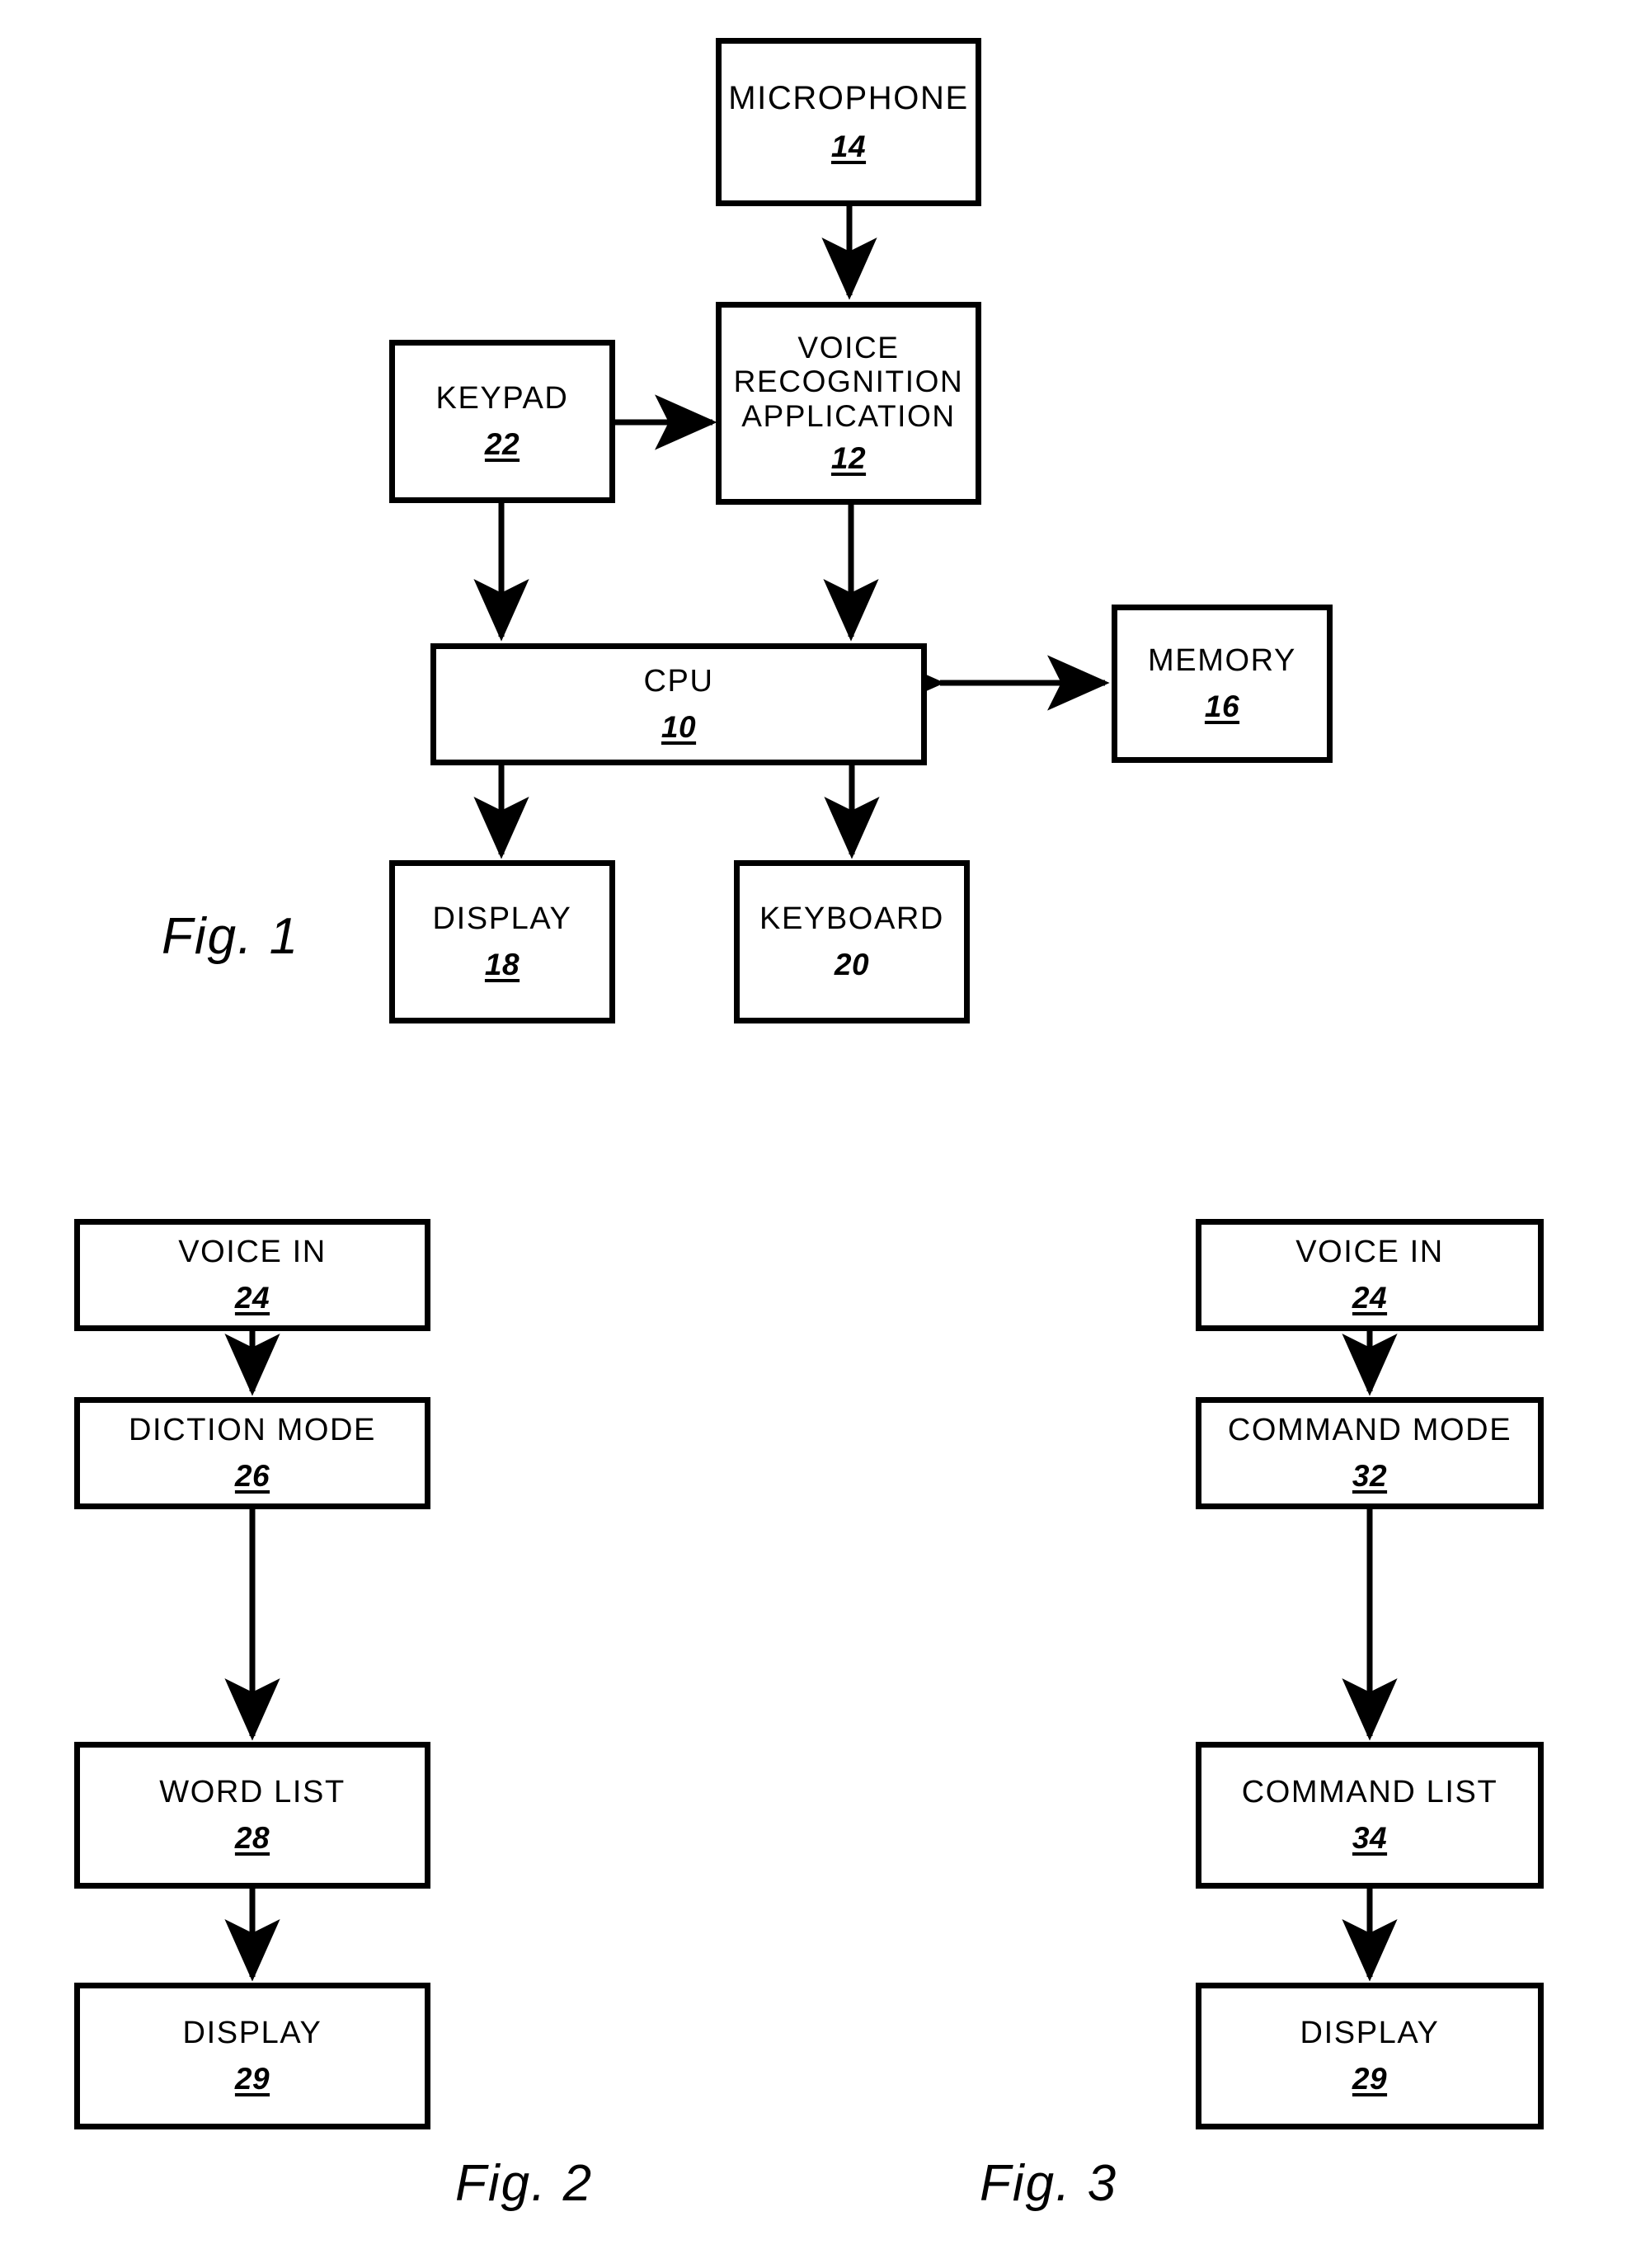 This screenshot has width=1641, height=2268. I want to click on node-command-list: COMMAND LIST 34, so click(1370, 1815).